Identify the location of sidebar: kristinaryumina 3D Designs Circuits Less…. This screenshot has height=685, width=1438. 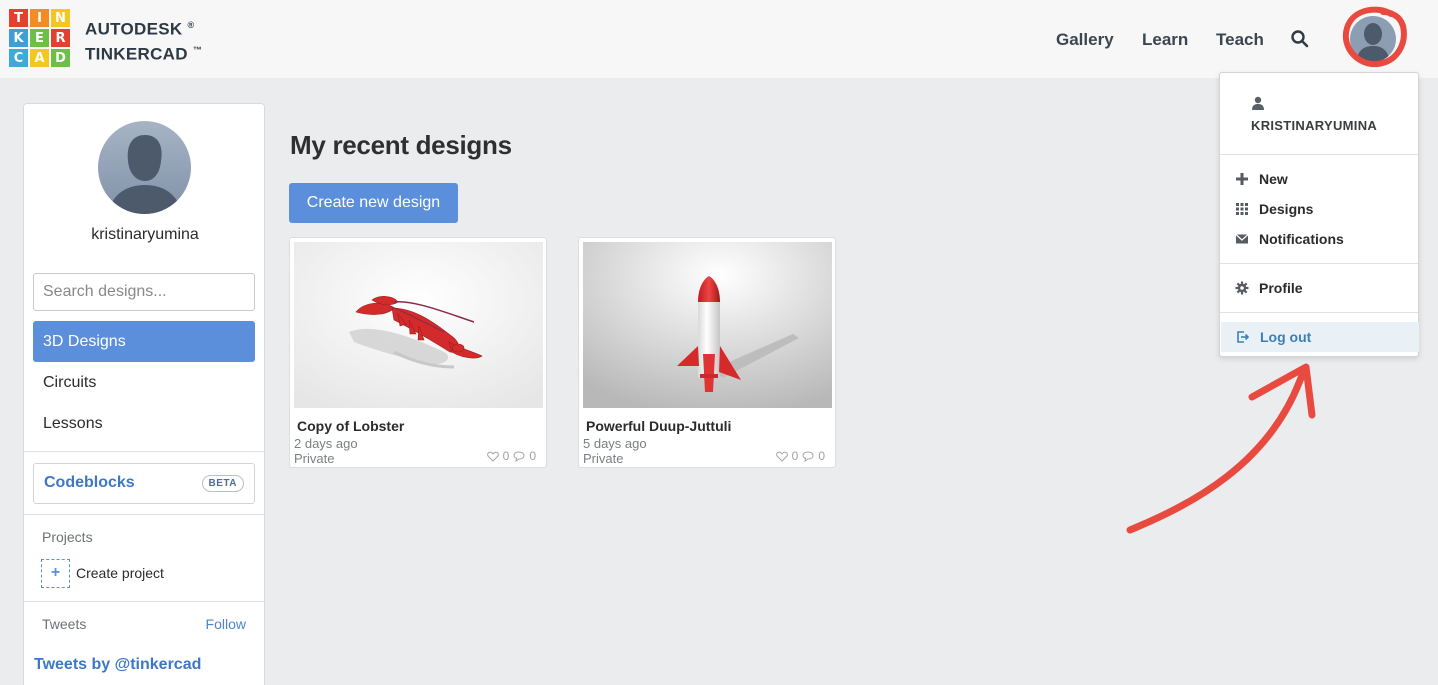
(144, 394).